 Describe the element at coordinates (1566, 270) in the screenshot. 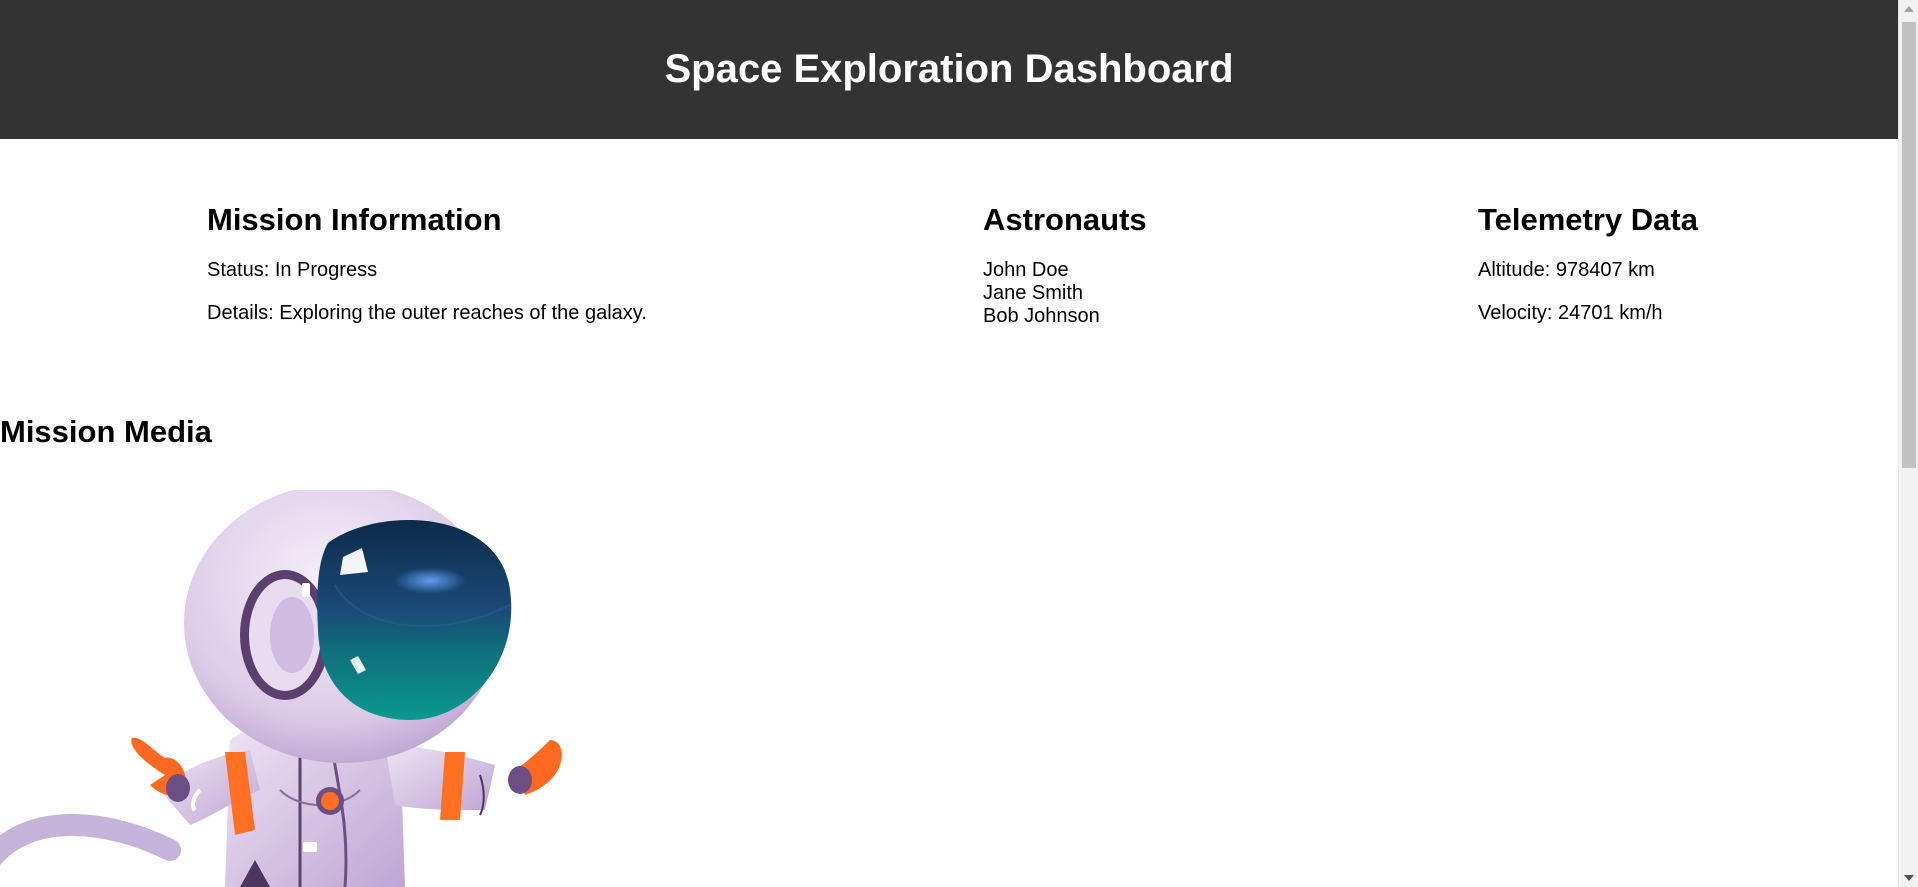

I see `telemetry-altitude: Altitude: 978407 km` at that location.